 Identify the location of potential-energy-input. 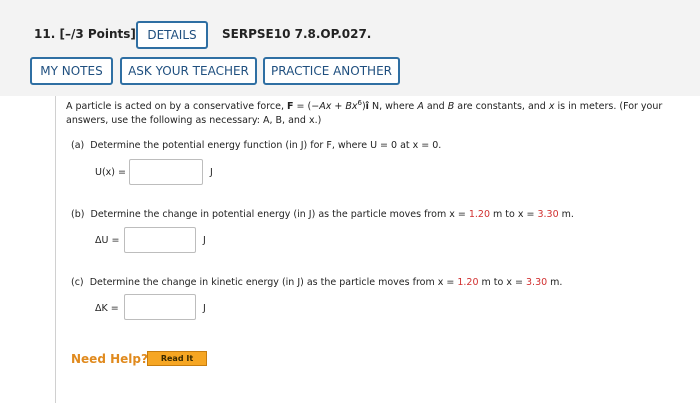
(166, 172).